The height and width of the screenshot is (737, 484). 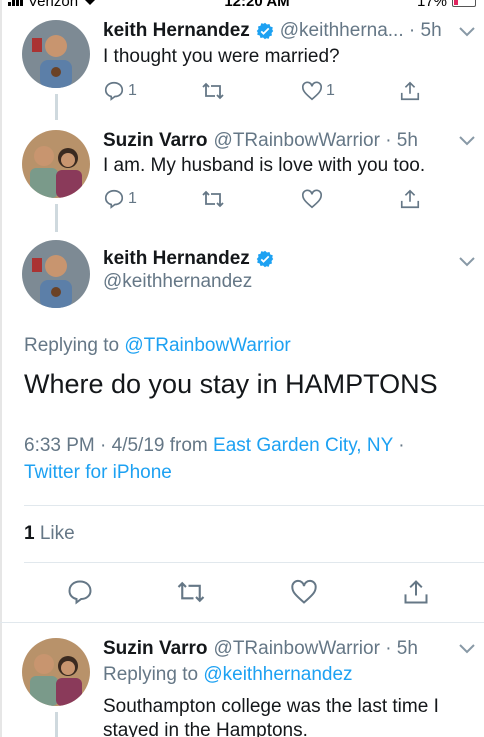 I want to click on tweet-actions: 1 1, so click(x=268, y=92).